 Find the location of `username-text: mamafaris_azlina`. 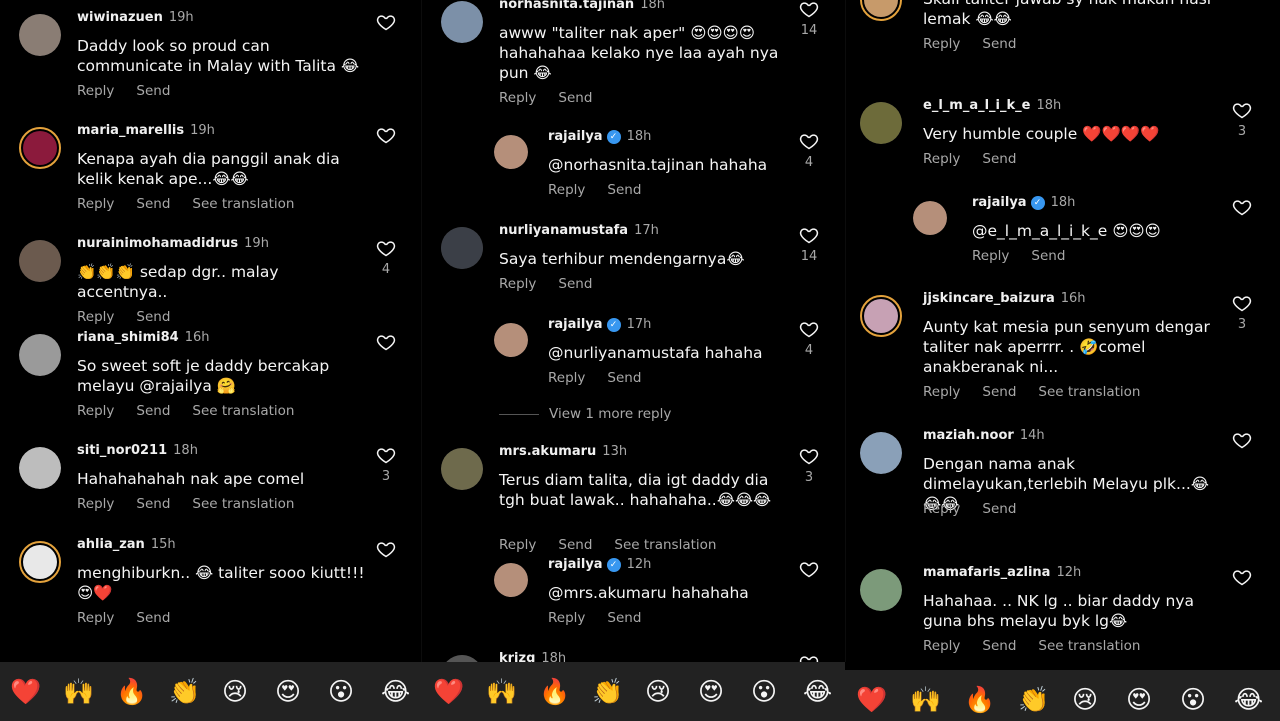

username-text: mamafaris_azlina is located at coordinates (986, 572).